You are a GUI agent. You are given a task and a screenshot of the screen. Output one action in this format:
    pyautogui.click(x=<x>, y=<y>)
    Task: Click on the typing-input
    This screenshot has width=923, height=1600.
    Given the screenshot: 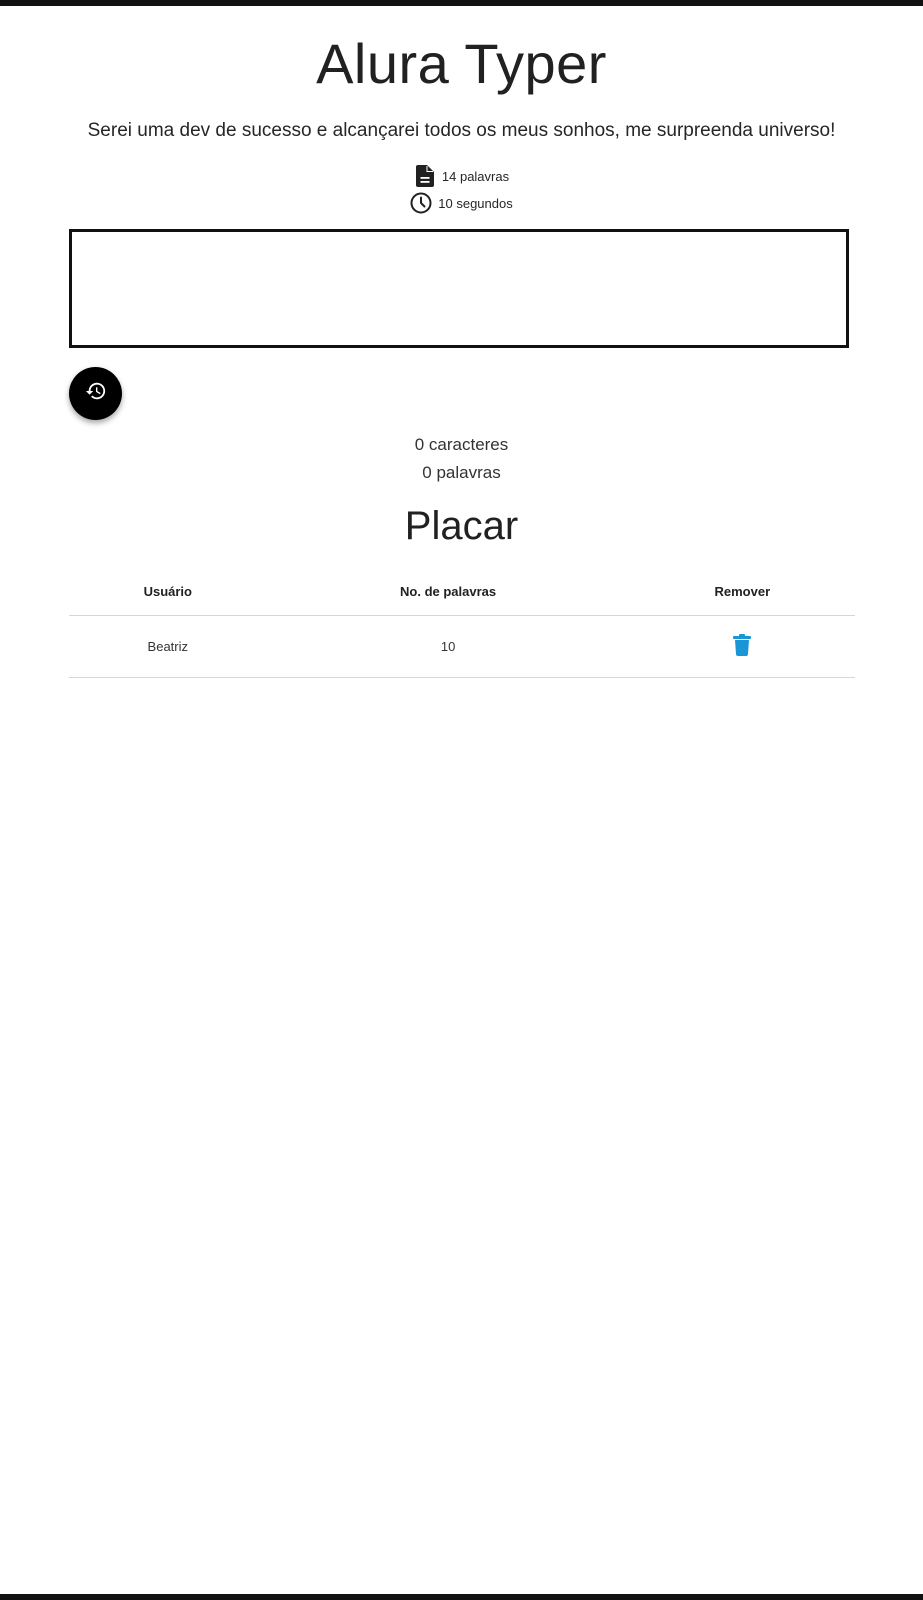 What is the action you would take?
    pyautogui.click(x=459, y=288)
    